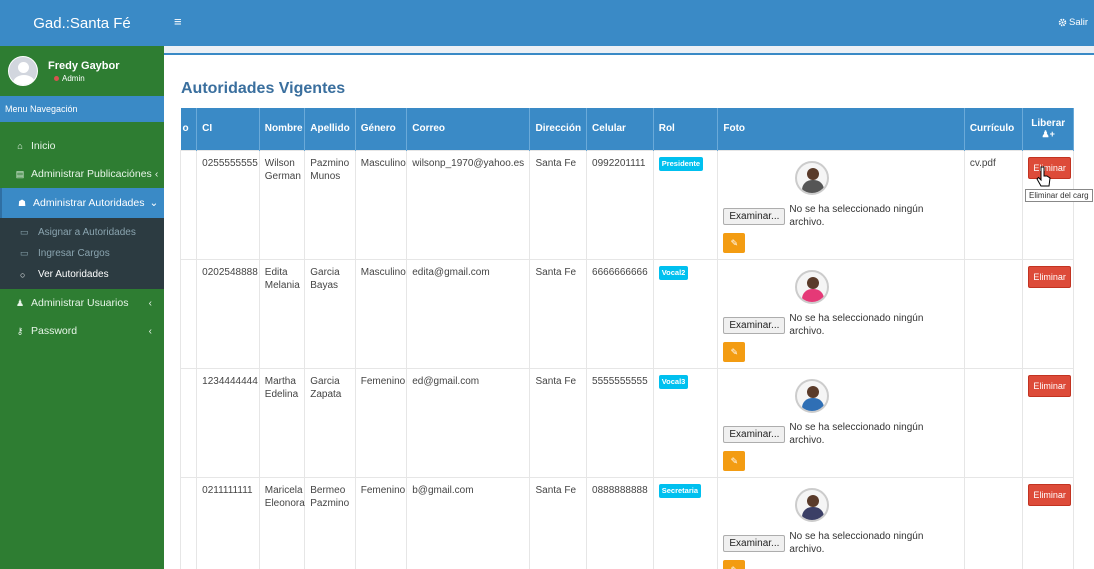 This screenshot has width=1094, height=569. I want to click on avatar, so click(23, 71).